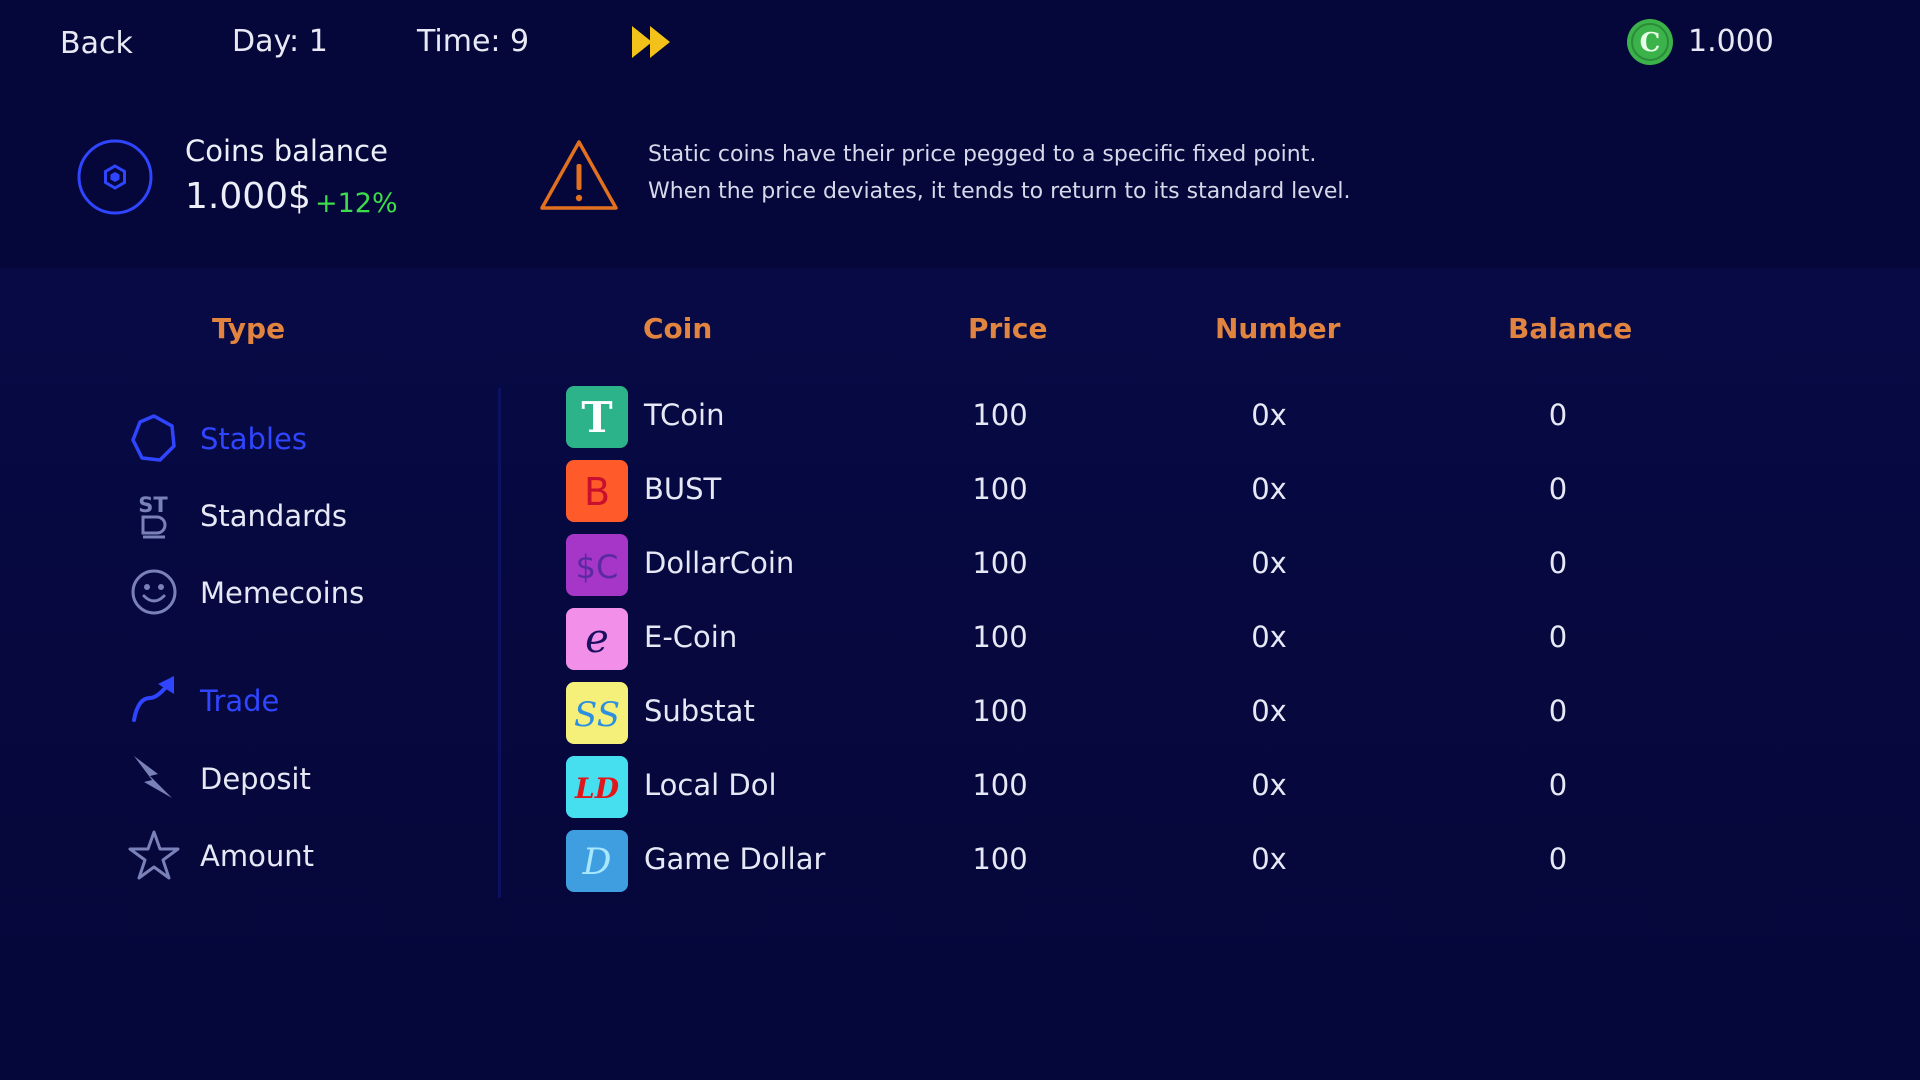 This screenshot has width=1920, height=1080. I want to click on sidebar-item-standards: ST Standards, so click(293, 517).